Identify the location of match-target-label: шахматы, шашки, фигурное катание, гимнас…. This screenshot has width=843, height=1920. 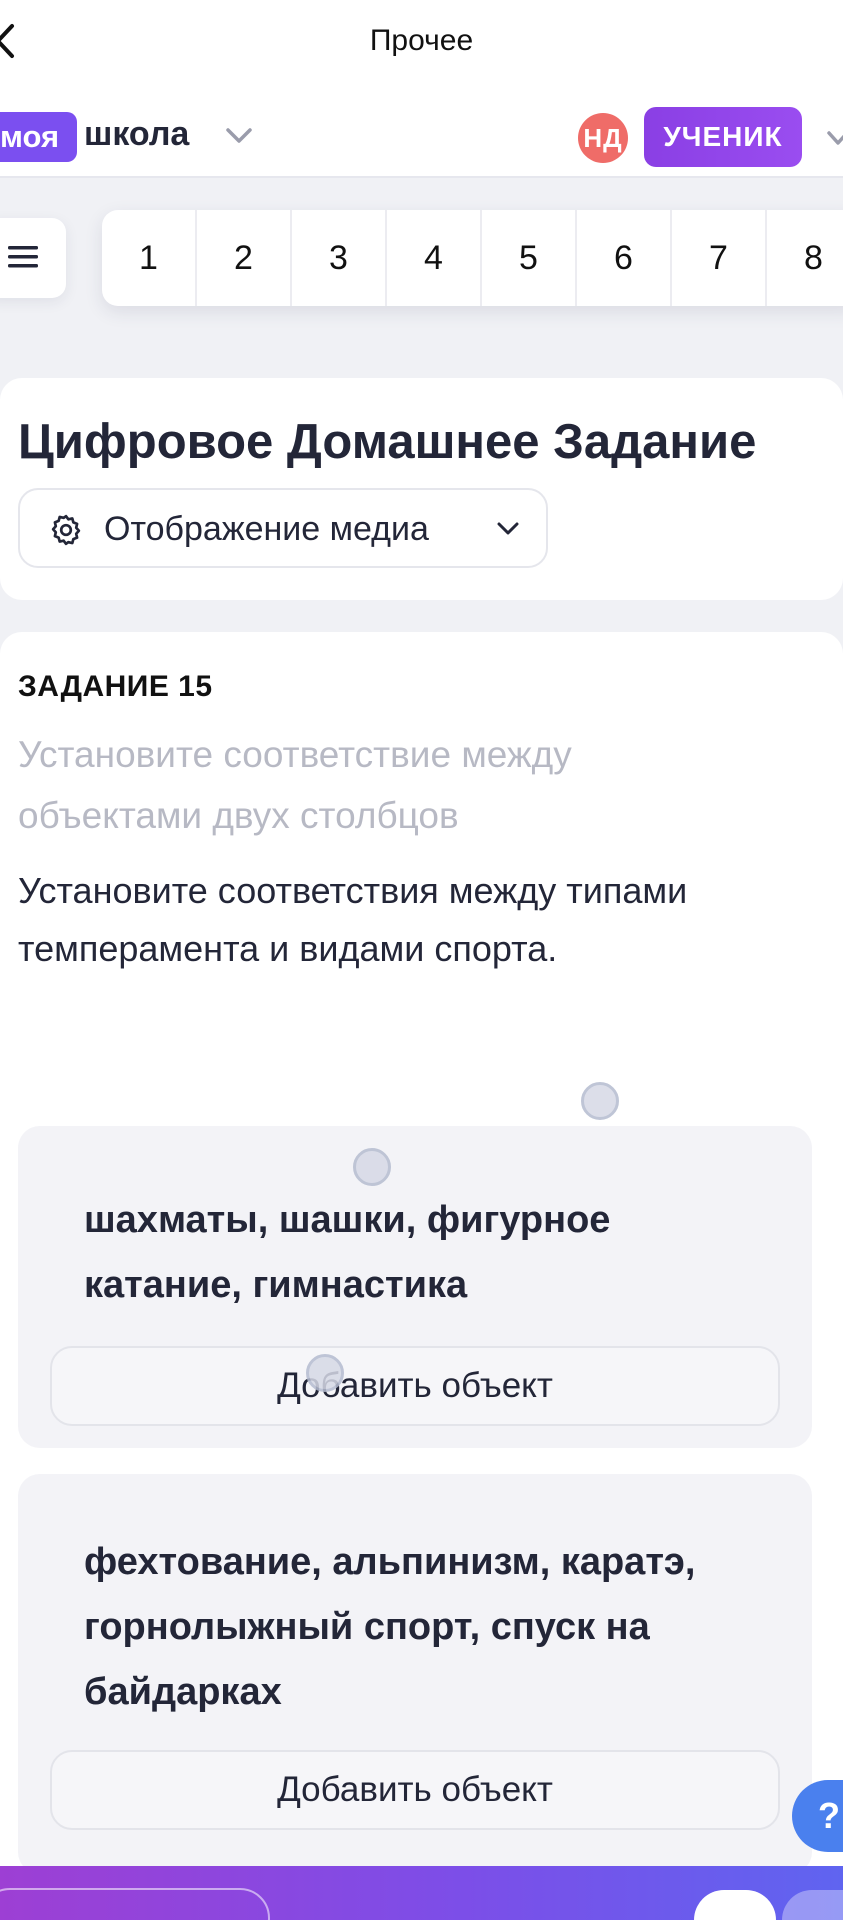
(347, 1252).